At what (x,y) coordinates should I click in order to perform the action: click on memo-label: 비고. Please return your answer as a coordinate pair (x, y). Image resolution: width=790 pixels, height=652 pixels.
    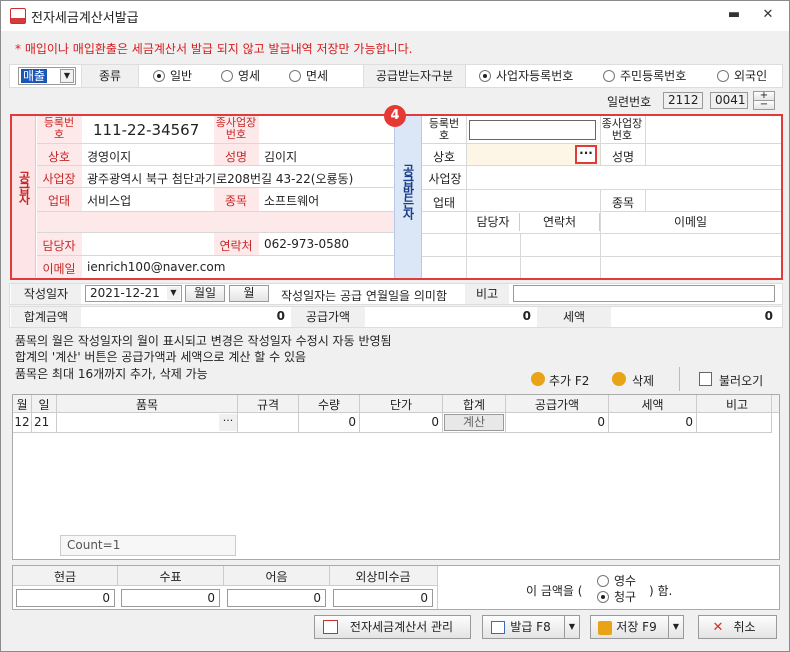
    Looking at the image, I should click on (487, 294).